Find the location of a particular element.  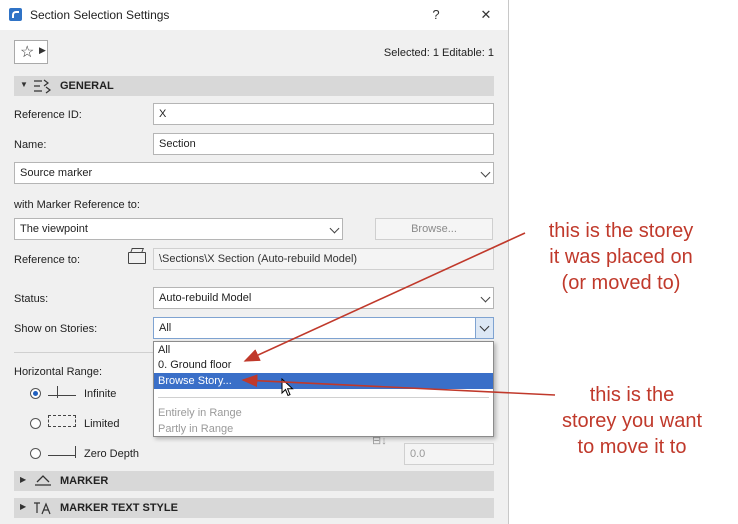

source-marker-dropdown: Source marker is located at coordinates (254, 173).